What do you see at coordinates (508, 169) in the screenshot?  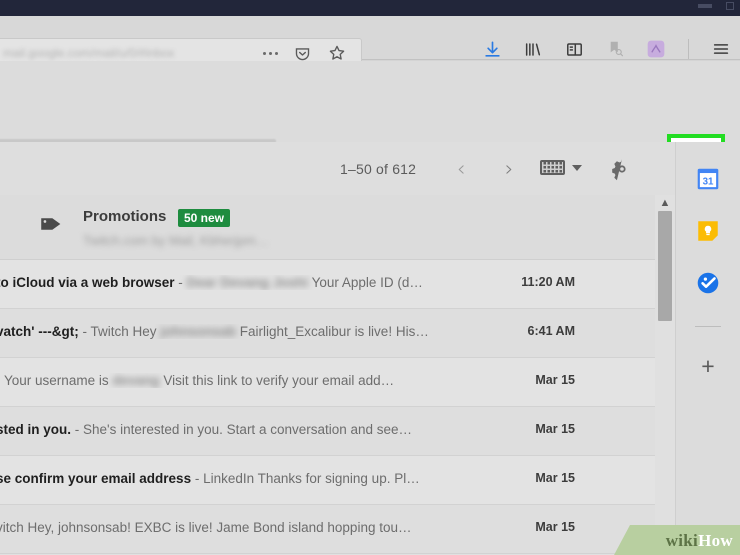 I see `next-page-button` at bounding box center [508, 169].